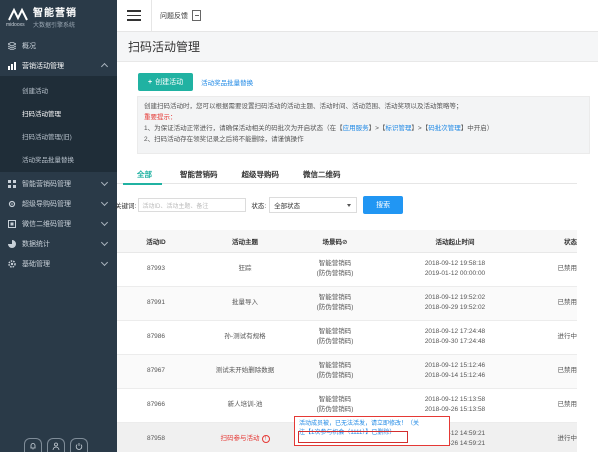 This screenshot has width=598, height=452. I want to click on time-end: 2018-09-29 19:52:02, so click(455, 307).